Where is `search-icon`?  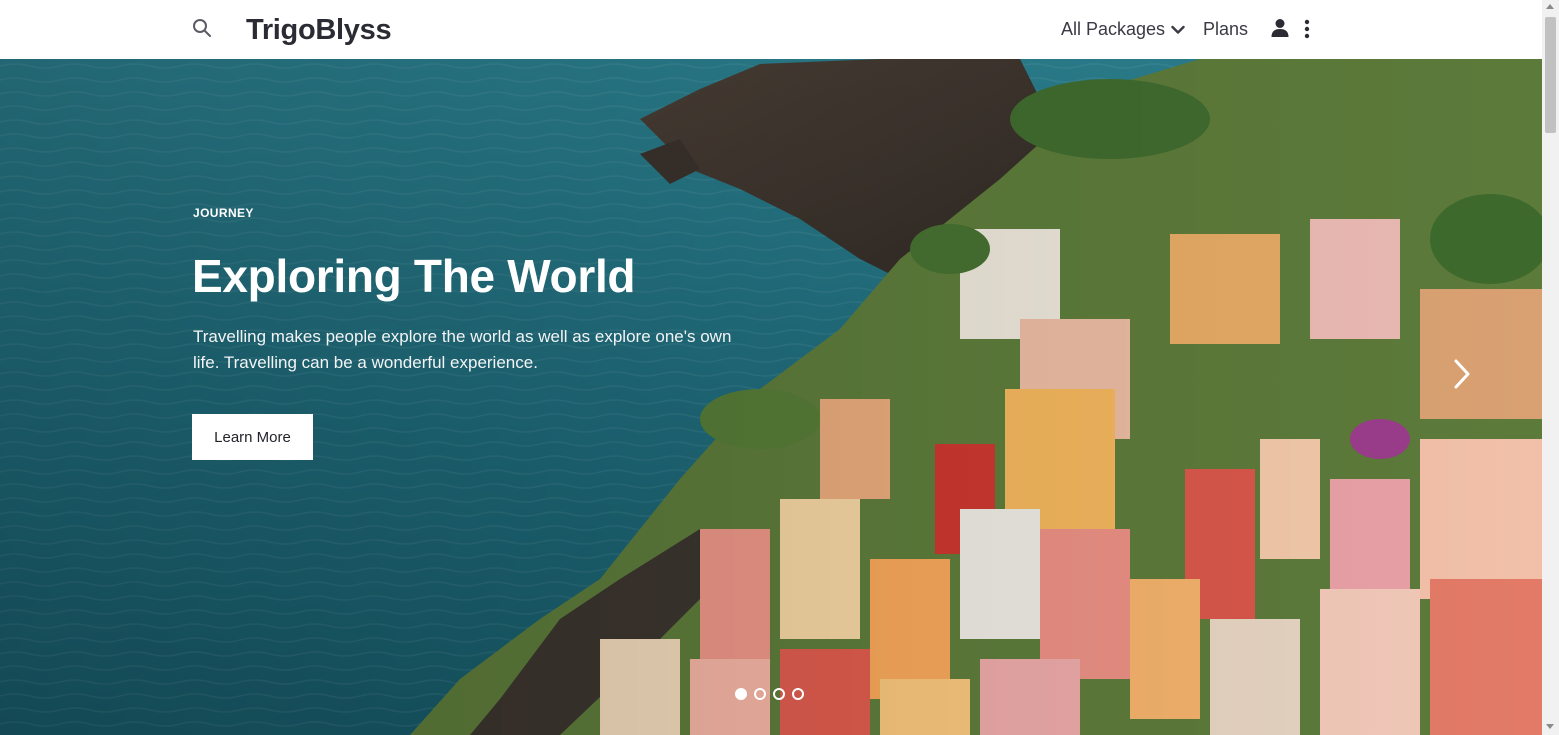 search-icon is located at coordinates (202, 28).